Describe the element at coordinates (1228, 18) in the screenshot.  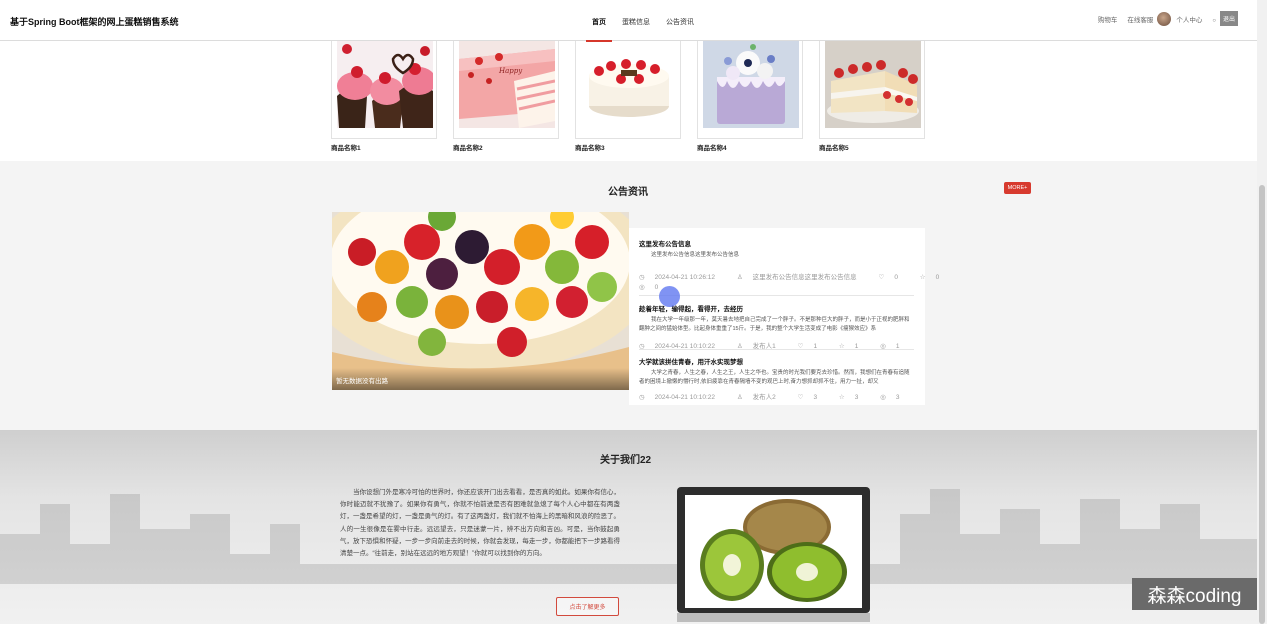
I see `logout-button: 退出` at that location.